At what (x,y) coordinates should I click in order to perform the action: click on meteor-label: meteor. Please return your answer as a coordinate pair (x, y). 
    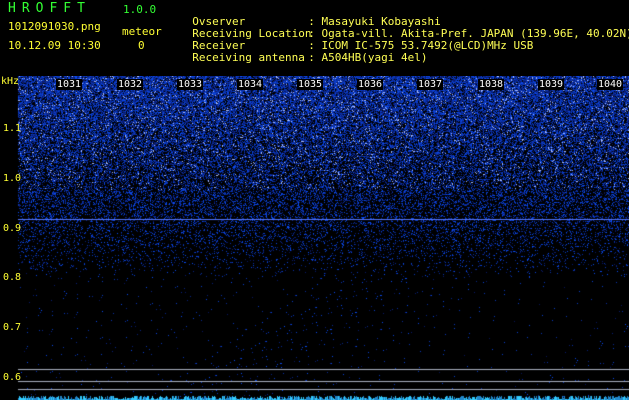
    Looking at the image, I should click on (142, 31).